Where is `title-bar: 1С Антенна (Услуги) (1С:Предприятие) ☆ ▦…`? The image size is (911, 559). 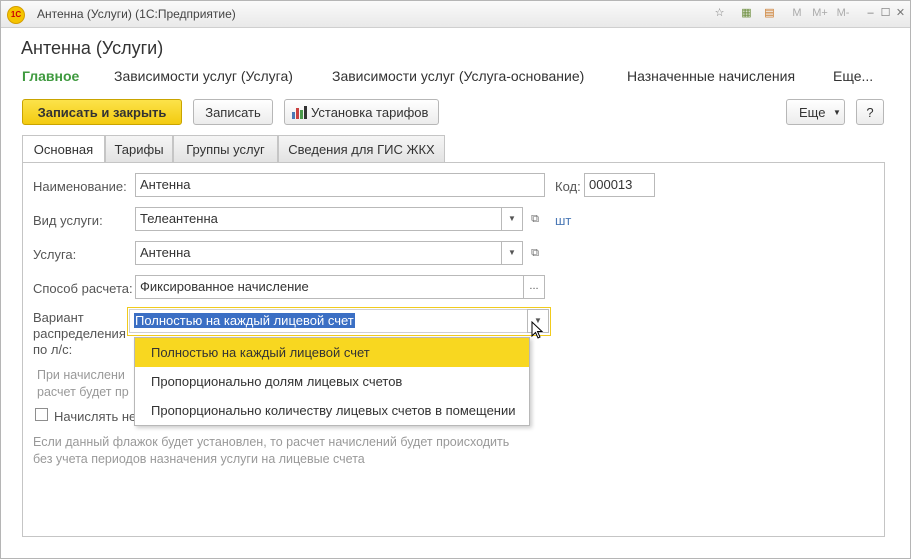 title-bar: 1С Антенна (Услуги) (1С:Предприятие) ☆ ▦… is located at coordinates (455, 14).